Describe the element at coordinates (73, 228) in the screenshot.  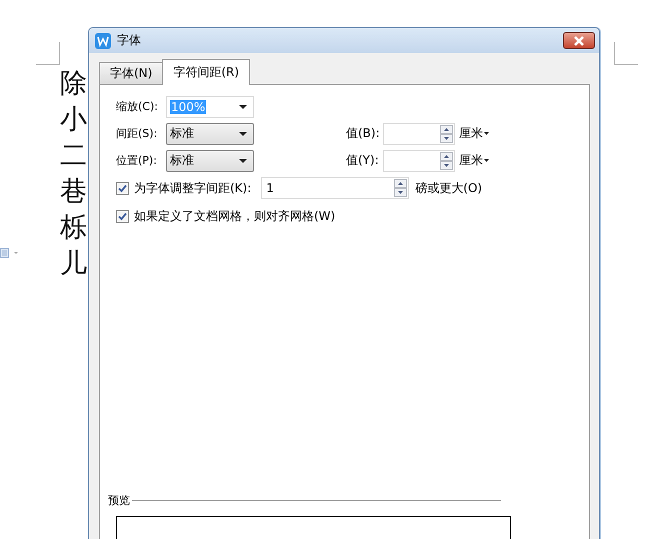
I see `document-text: 栎` at that location.